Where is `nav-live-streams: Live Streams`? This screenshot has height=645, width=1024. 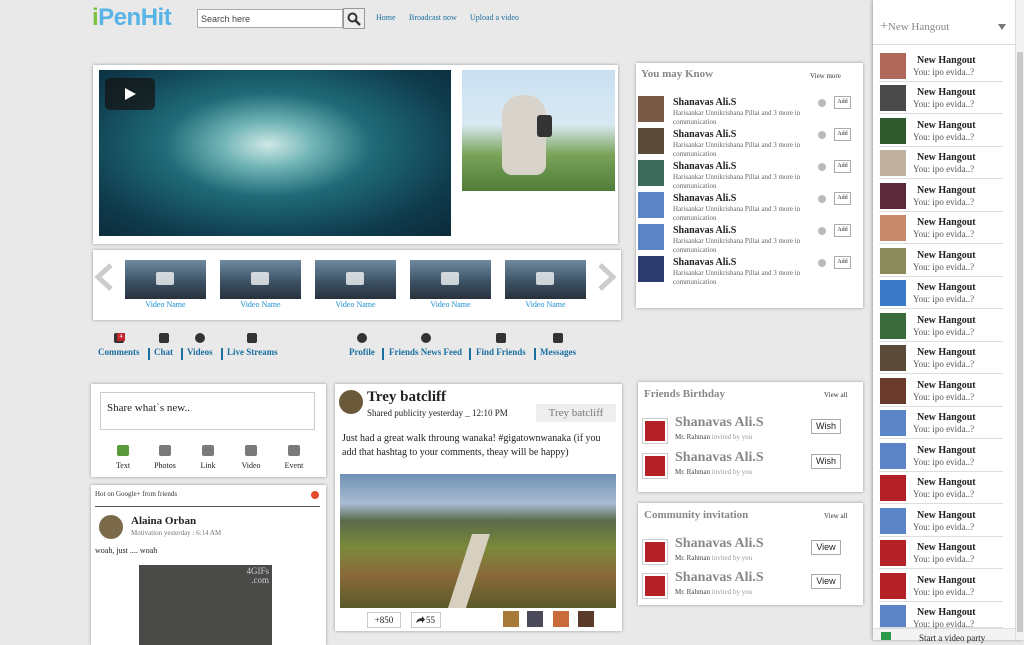
nav-live-streams: Live Streams is located at coordinates (252, 345).